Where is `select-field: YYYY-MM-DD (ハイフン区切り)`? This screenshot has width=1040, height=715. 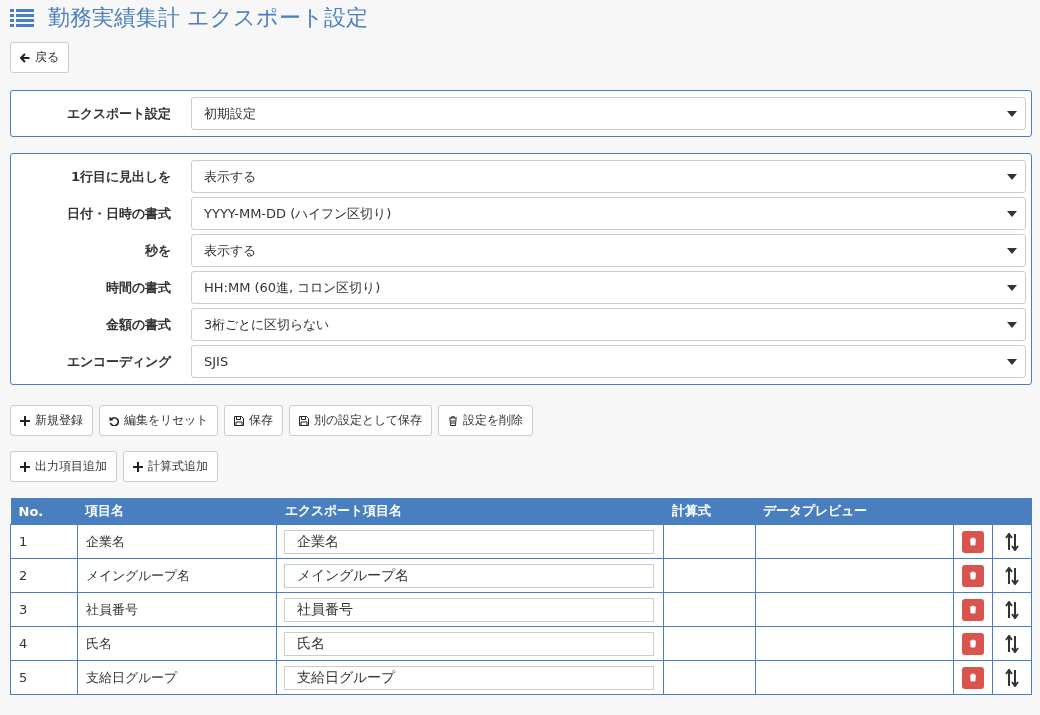 select-field: YYYY-MM-DD (ハイフン区切り) is located at coordinates (608, 213).